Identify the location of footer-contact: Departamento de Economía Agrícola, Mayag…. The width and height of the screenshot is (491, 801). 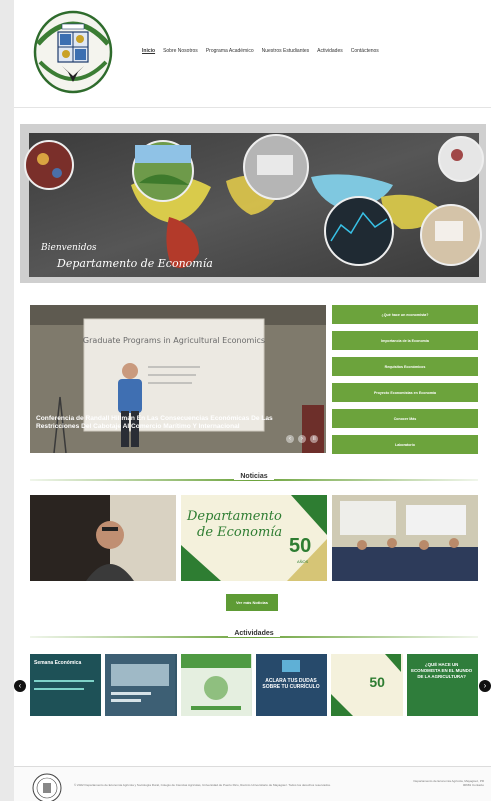
(448, 783).